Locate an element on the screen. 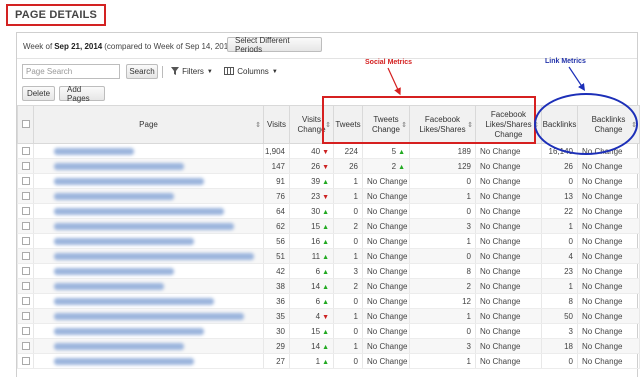  table-row: 30 15 ▲ 0 No Change 0 No Change 3 No Change is located at coordinates (328, 331).